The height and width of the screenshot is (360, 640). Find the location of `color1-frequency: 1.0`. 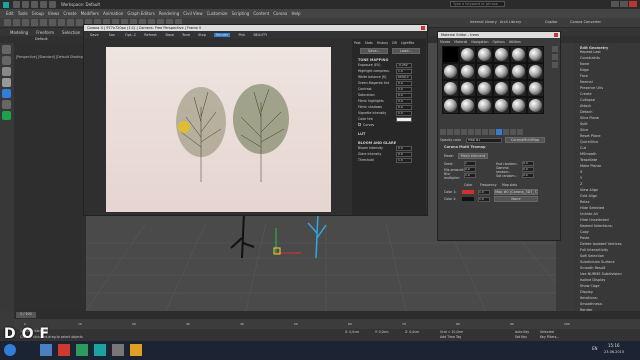

color1-frequency: 1.0 is located at coordinates (484, 192).